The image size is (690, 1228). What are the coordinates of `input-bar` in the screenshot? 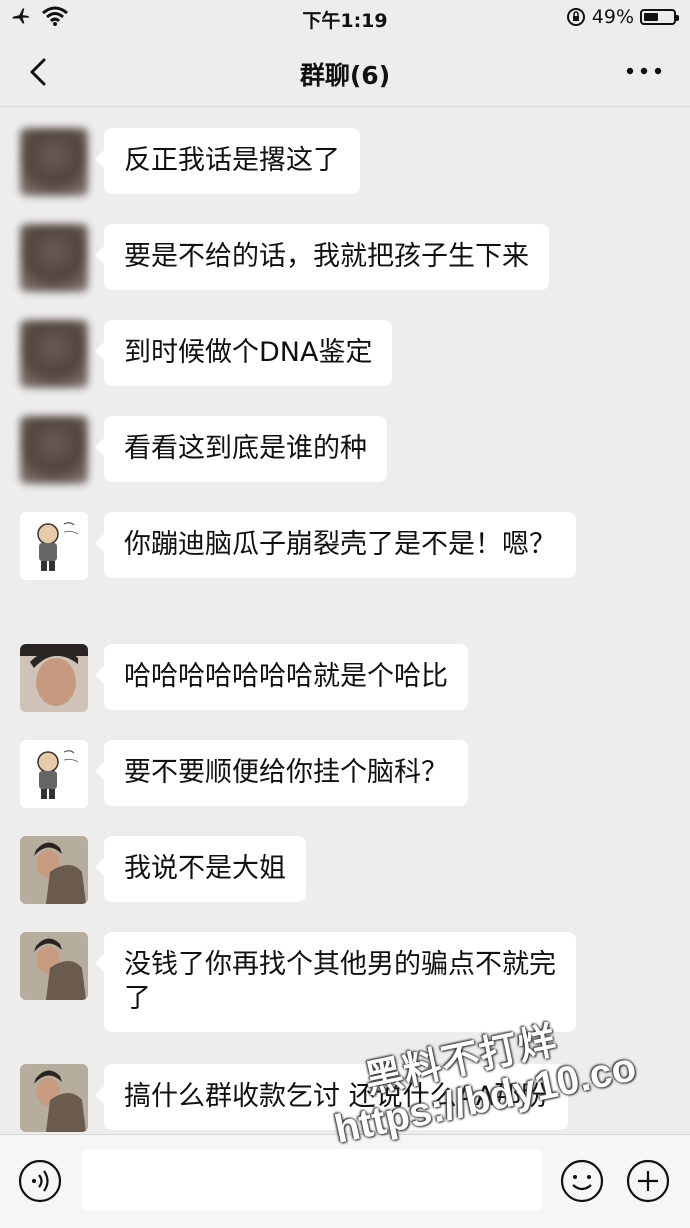 It's located at (345, 1181).